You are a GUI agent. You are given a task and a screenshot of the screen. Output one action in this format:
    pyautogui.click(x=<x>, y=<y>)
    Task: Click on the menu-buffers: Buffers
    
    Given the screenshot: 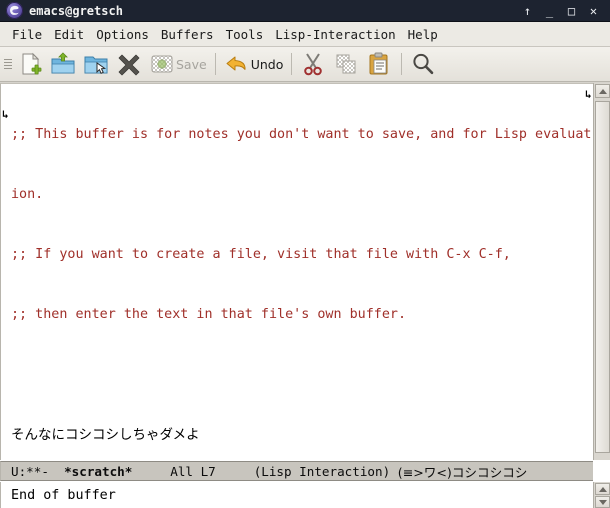 What is the action you would take?
    pyautogui.click(x=187, y=34)
    